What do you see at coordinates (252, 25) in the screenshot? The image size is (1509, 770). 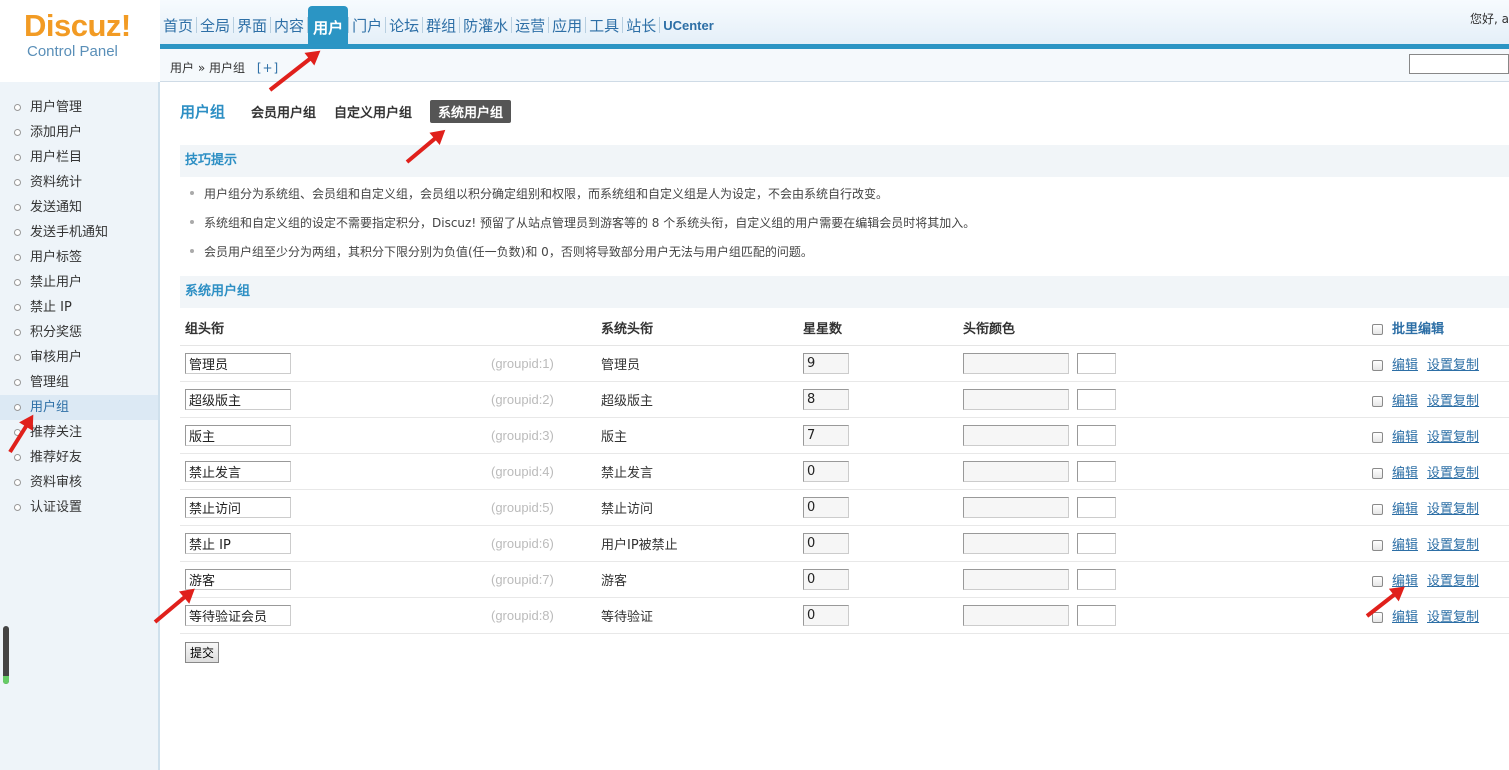 I see `nav-item-2: 界面` at bounding box center [252, 25].